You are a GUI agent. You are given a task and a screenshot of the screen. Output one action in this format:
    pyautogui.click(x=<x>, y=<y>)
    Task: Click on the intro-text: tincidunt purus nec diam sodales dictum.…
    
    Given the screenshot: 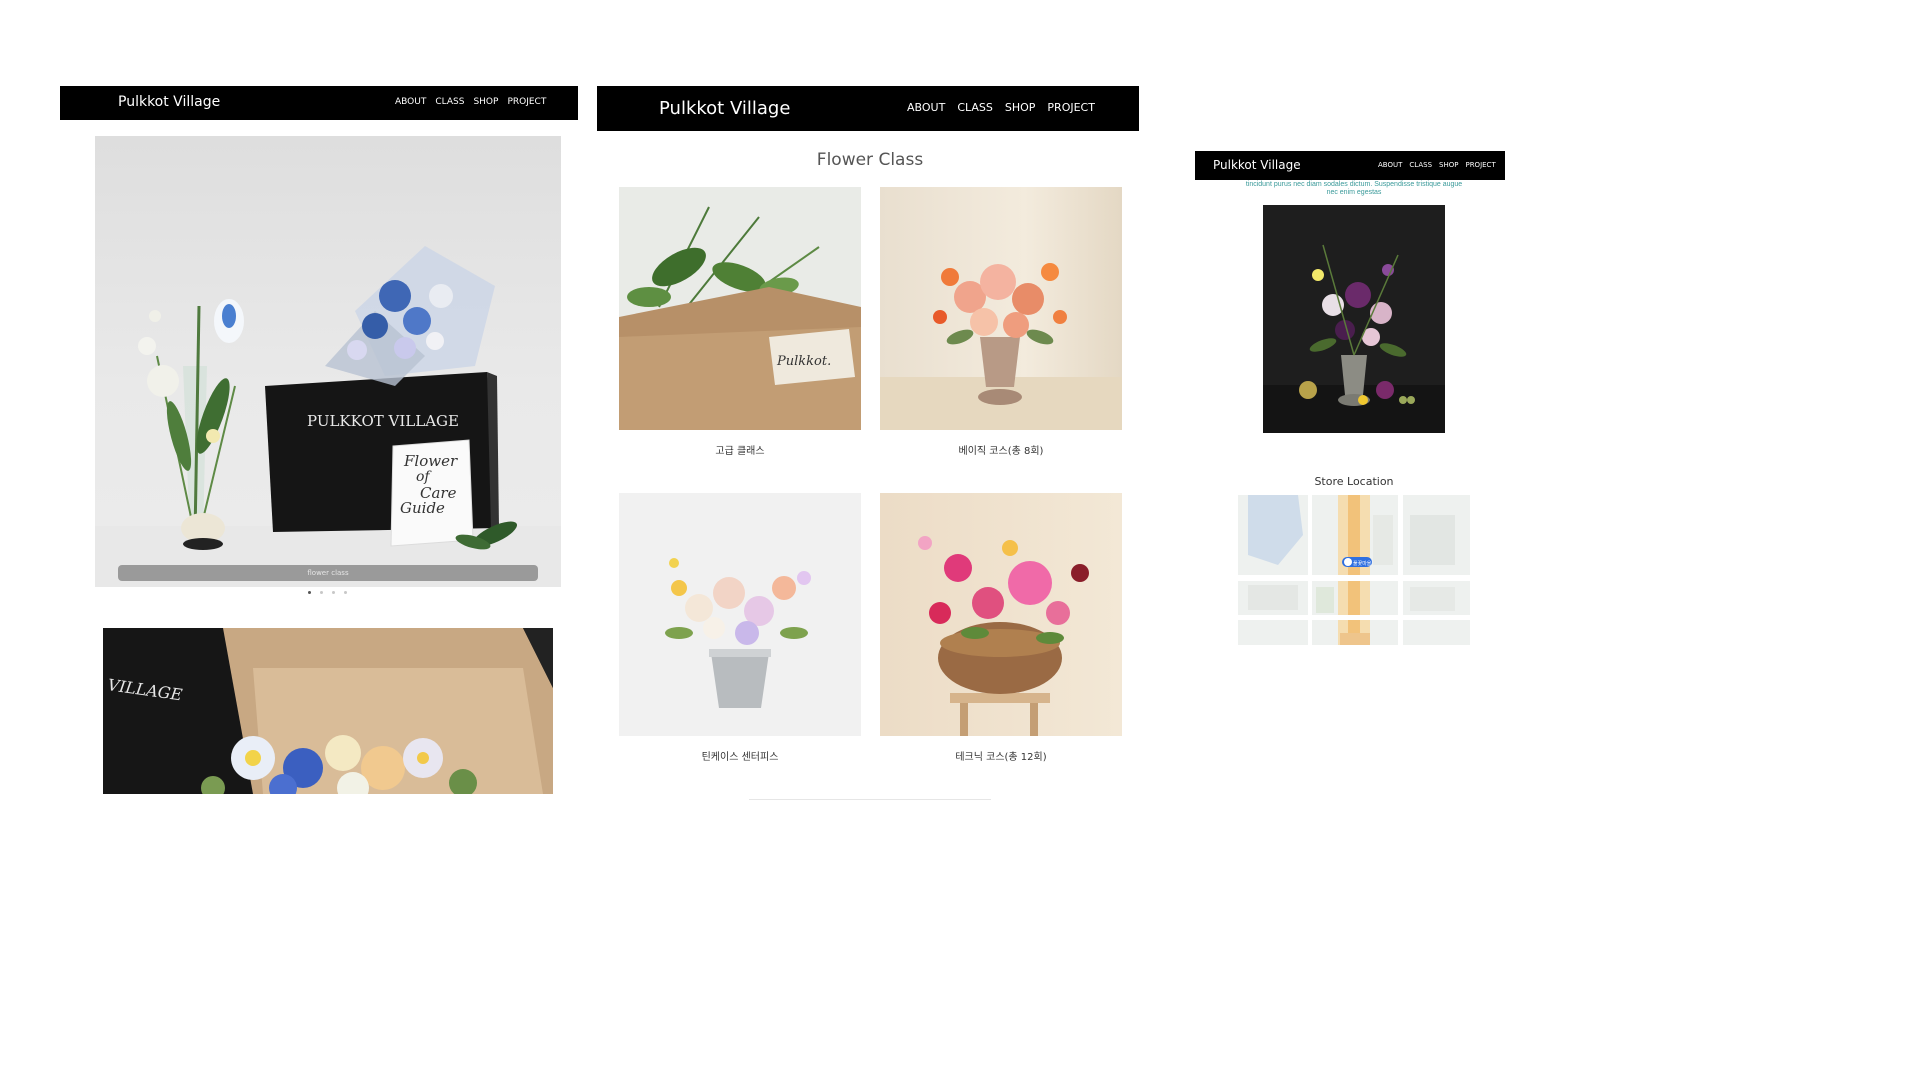 What is the action you would take?
    pyautogui.click(x=1350, y=189)
    